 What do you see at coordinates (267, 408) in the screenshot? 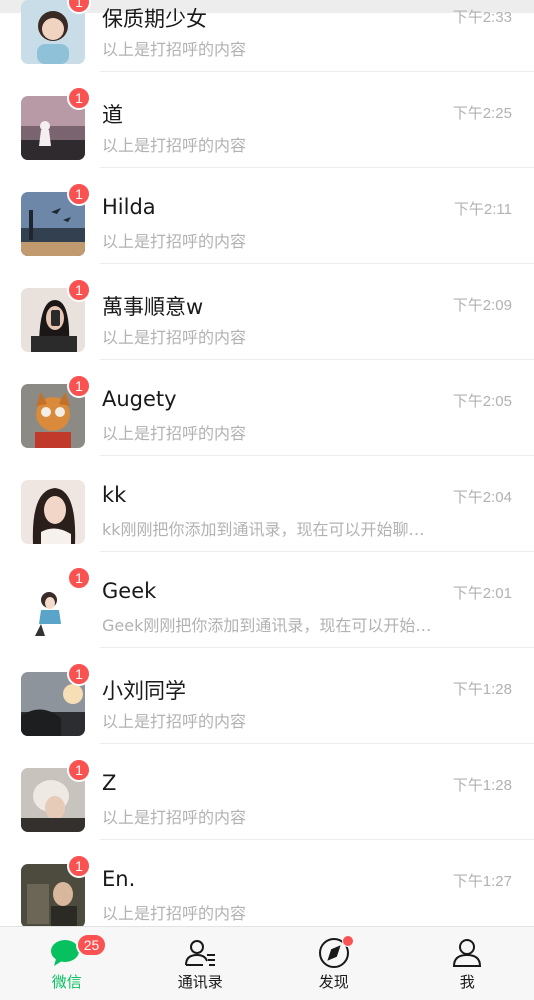
I see `chat-row: 1 Augety 以上是打招呼的内容 下午2:05` at bounding box center [267, 408].